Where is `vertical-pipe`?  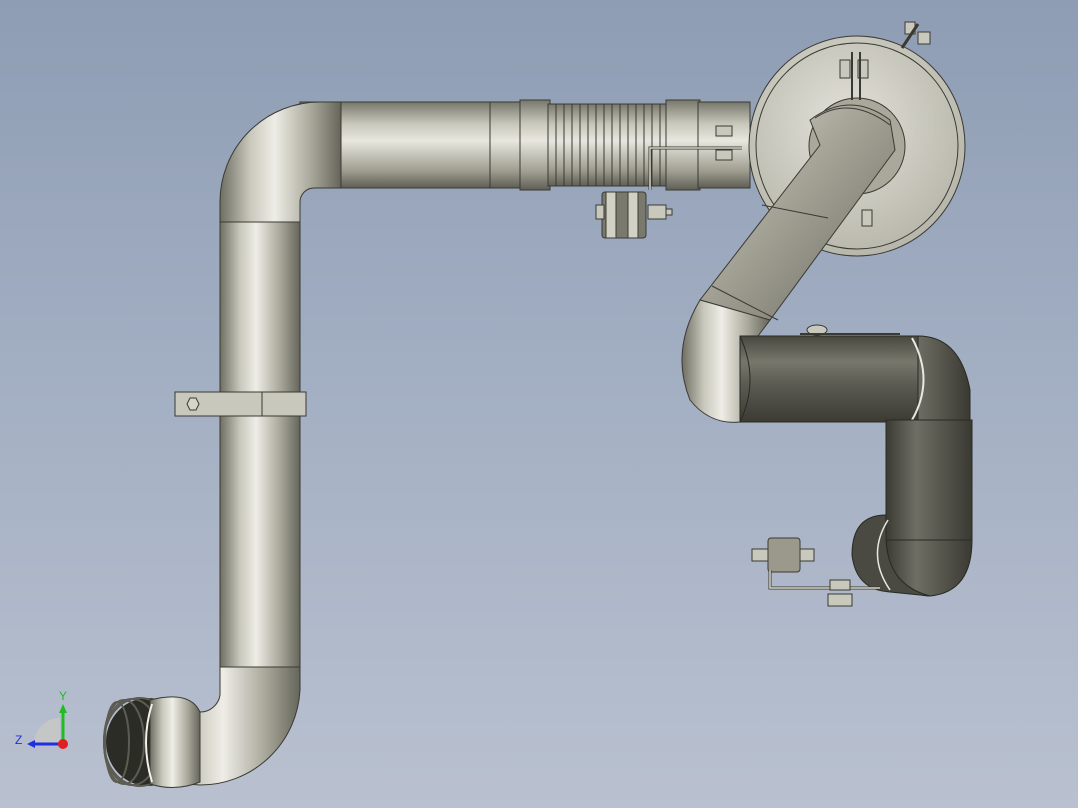
vertical-pipe is located at coordinates (260, 444).